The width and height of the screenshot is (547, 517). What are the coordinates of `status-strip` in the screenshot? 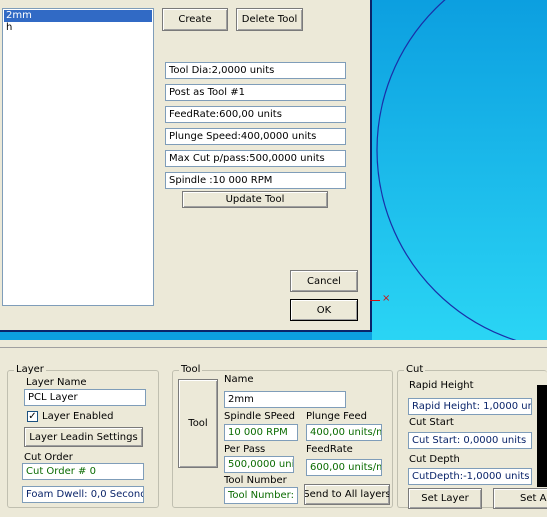 It's located at (186, 336).